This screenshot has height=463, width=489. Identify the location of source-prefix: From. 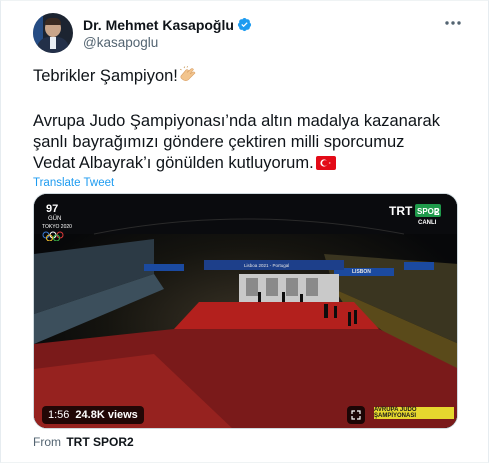
(47, 442).